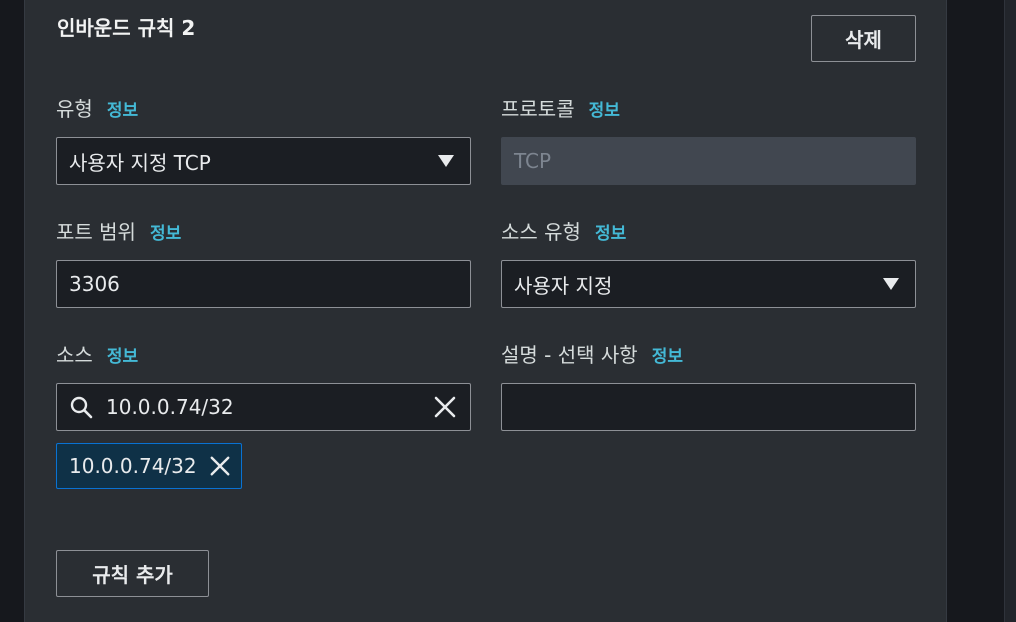 The height and width of the screenshot is (622, 1016). What do you see at coordinates (708, 161) in the screenshot?
I see `protocol-field: TCP` at bounding box center [708, 161].